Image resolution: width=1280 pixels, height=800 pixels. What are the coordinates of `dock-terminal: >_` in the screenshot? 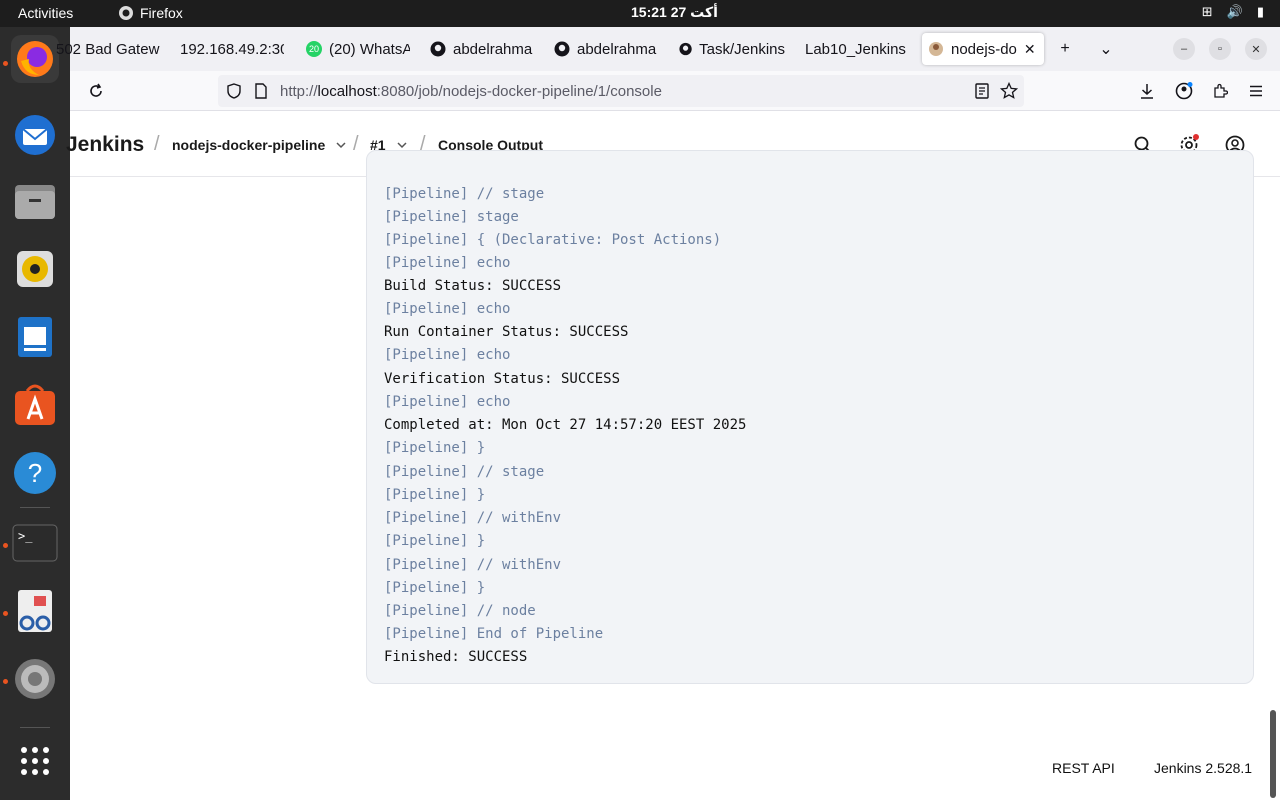 It's located at (35, 543).